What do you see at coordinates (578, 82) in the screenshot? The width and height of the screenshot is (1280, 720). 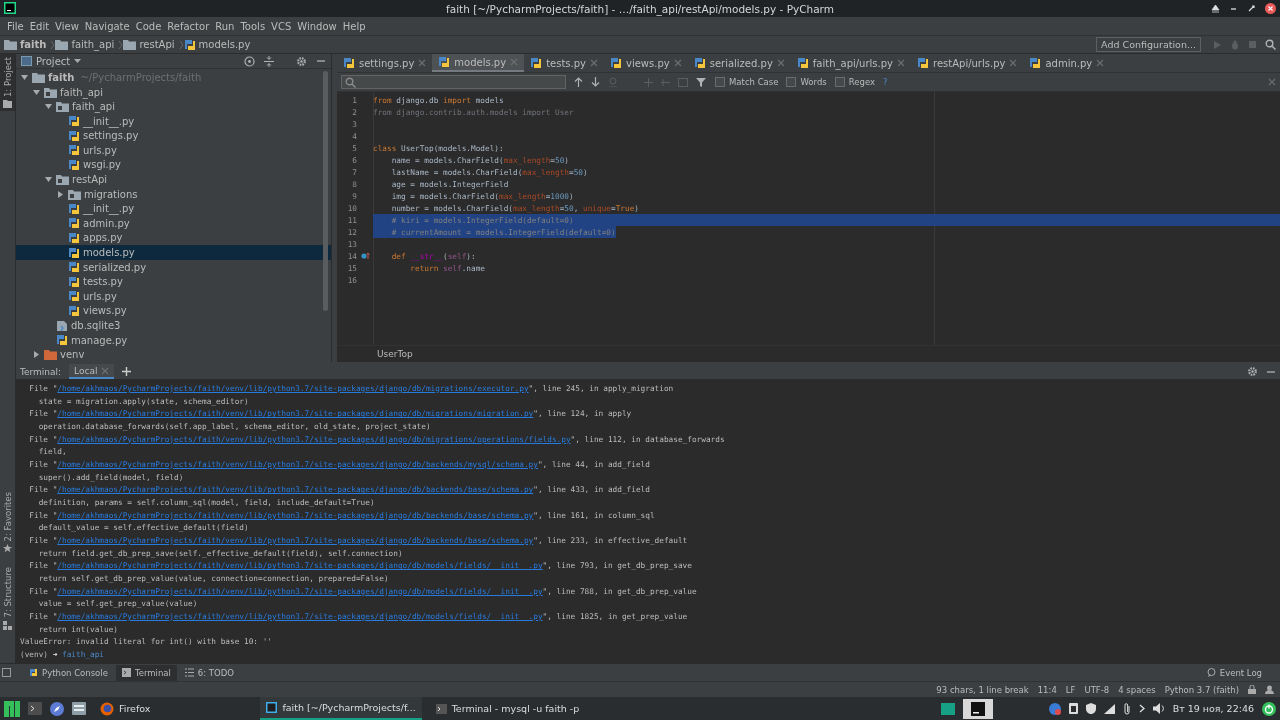 I see `up-arrow-icon` at bounding box center [578, 82].